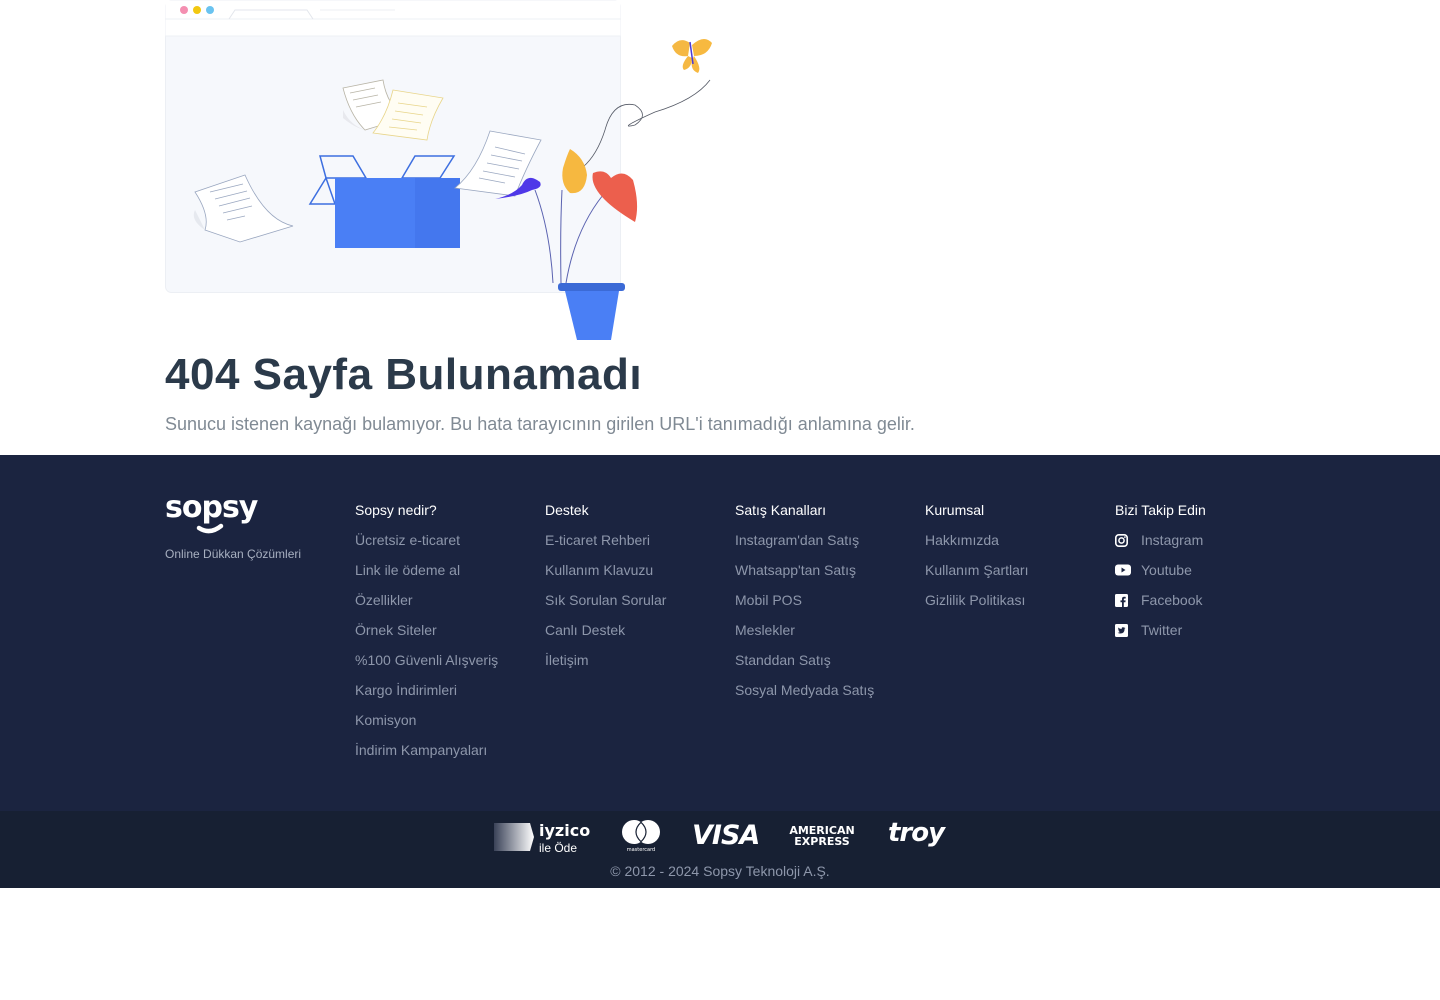 Image resolution: width=1440 pixels, height=1000 pixels. What do you see at coordinates (1020, 577) in the screenshot?
I see `footer-link-kullanim-sartlari: Kullanım Şartları` at bounding box center [1020, 577].